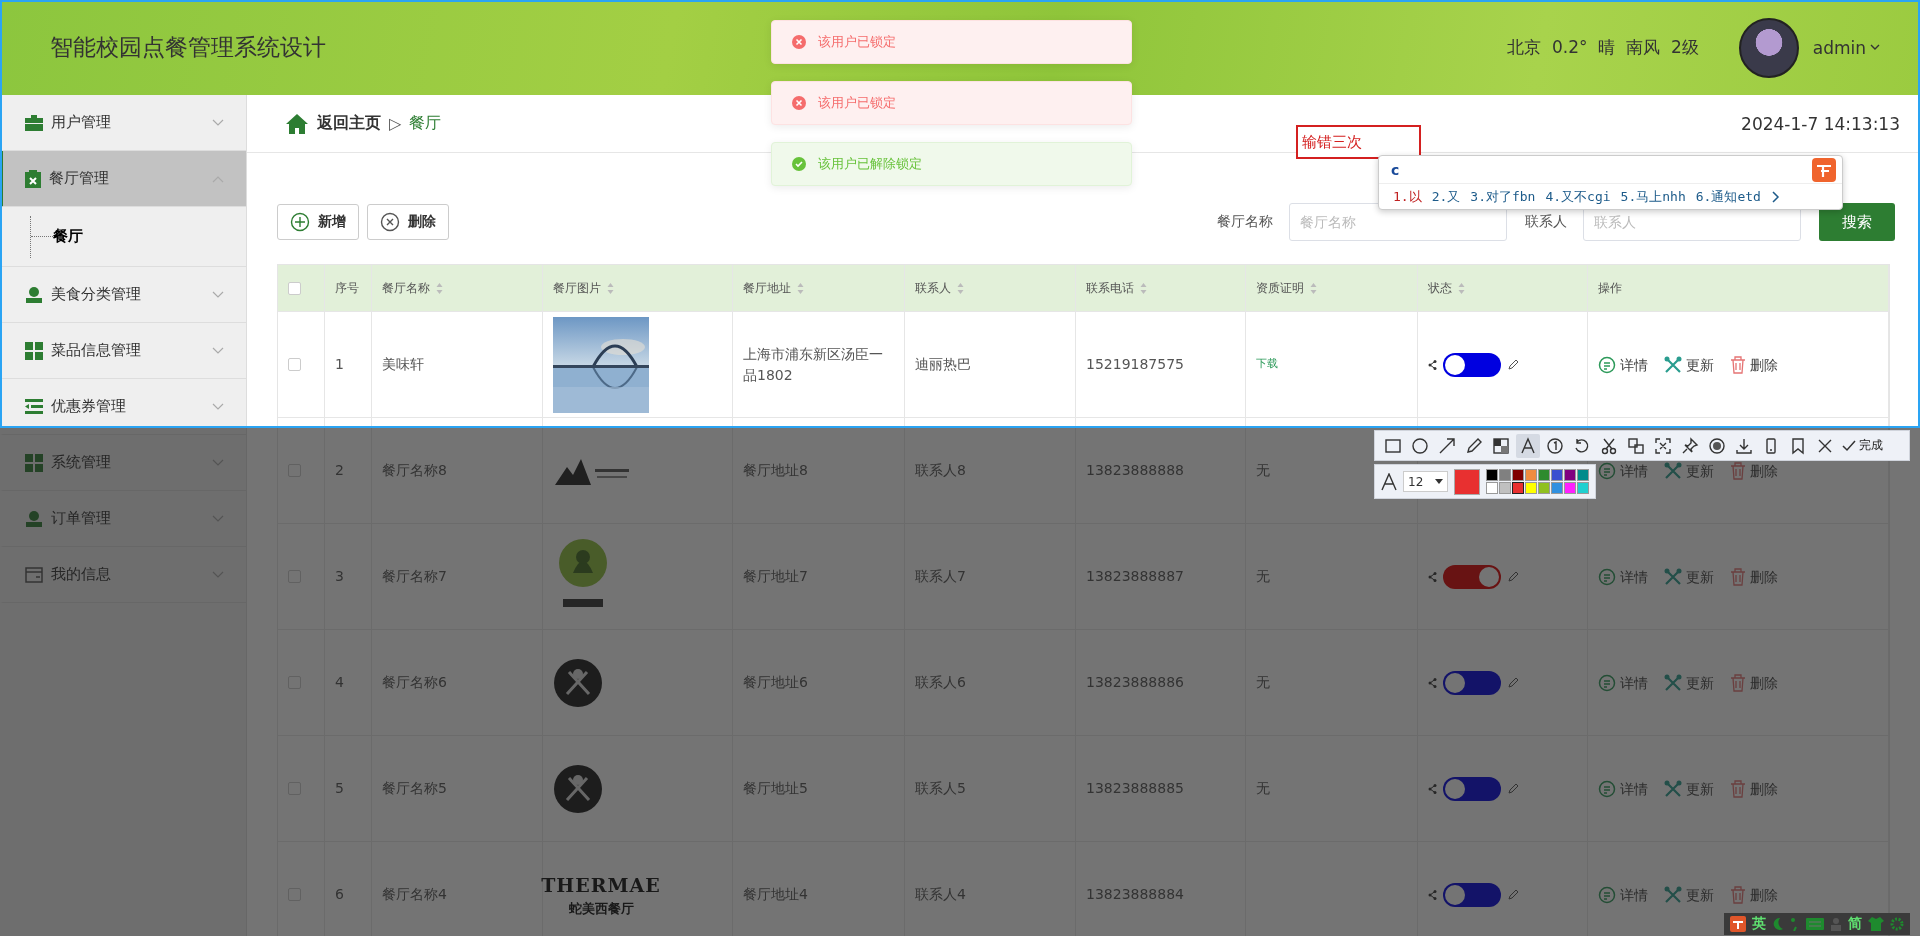 This screenshot has height=936, width=1920. What do you see at coordinates (1503, 196) in the screenshot?
I see `ime-candidate: 3.对了fbn` at bounding box center [1503, 196].